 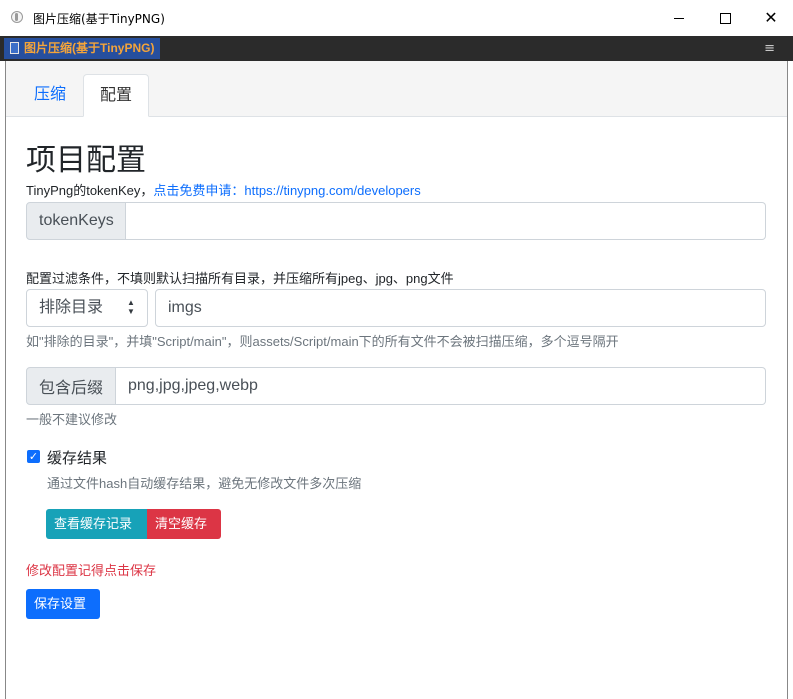 I want to click on view-cache-button: 查看缓存记录, so click(x=96, y=524).